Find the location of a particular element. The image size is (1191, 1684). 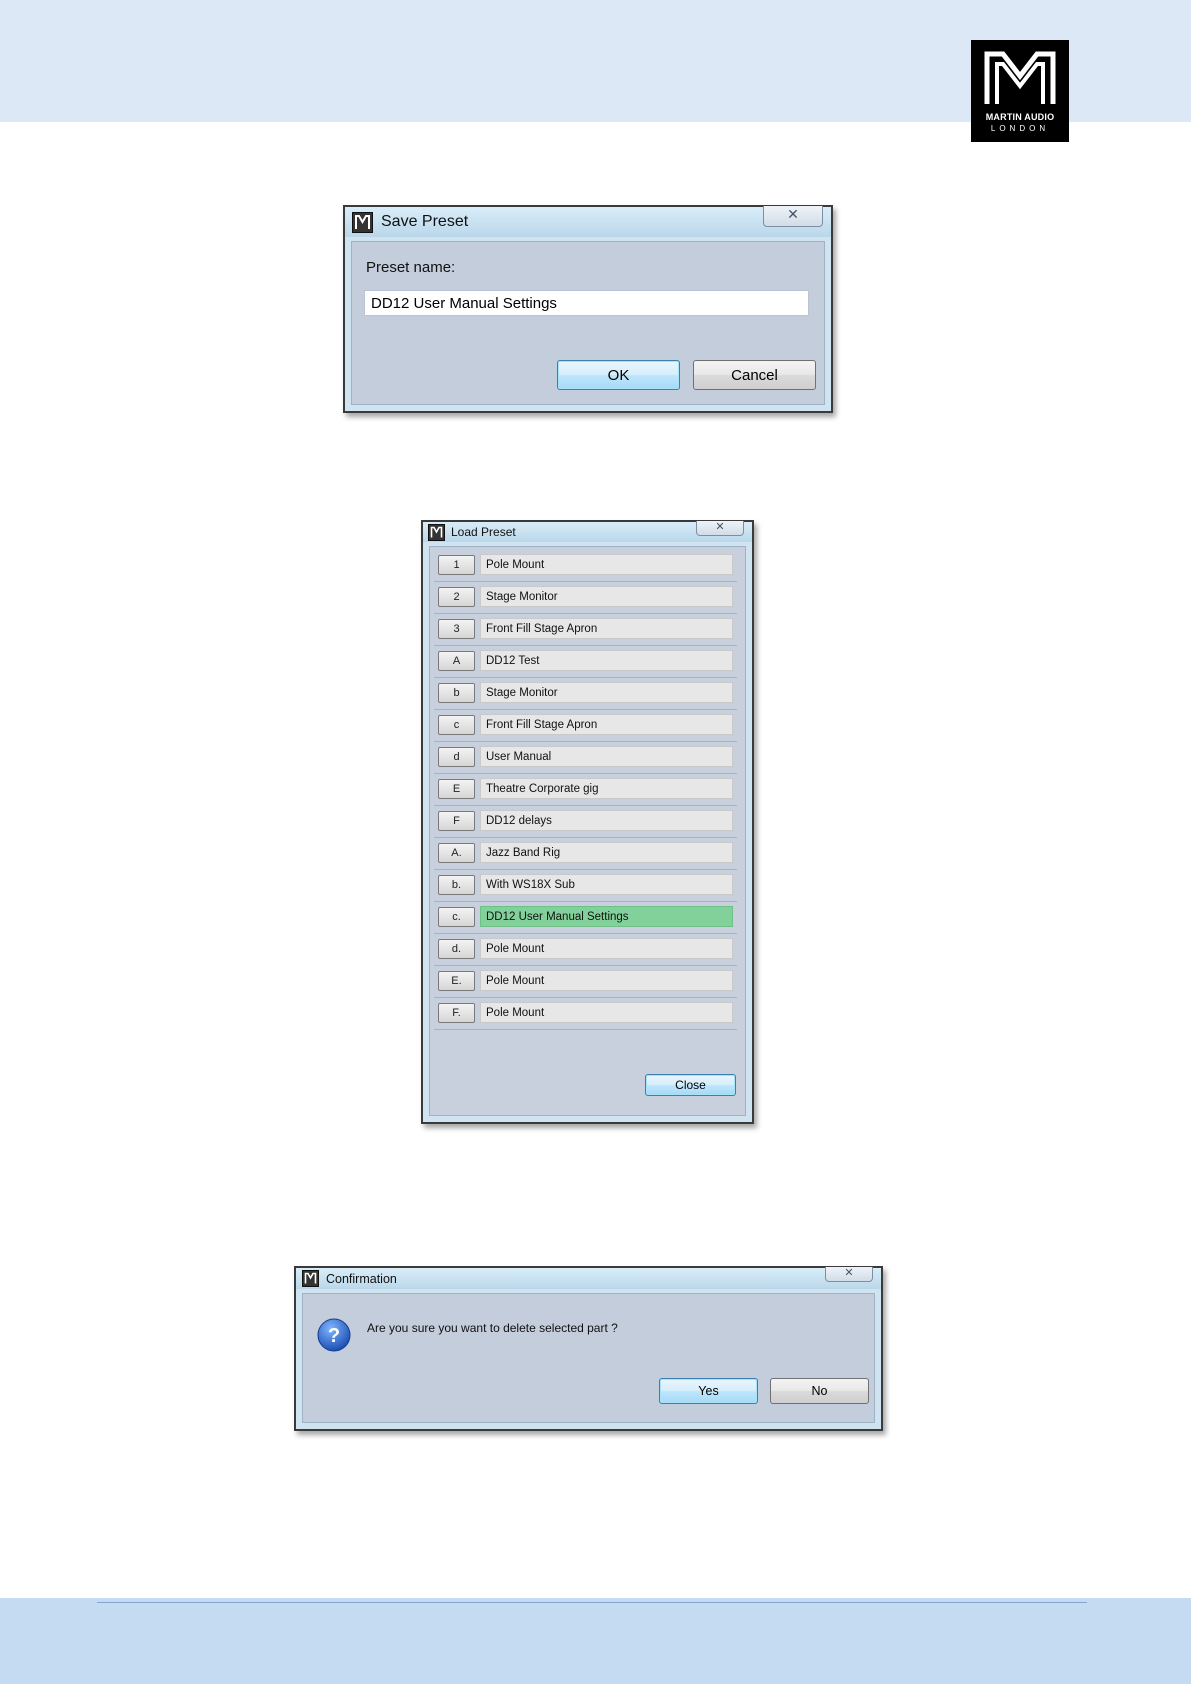

preset-row: c. DD12 User Manual Settings is located at coordinates (585, 917).